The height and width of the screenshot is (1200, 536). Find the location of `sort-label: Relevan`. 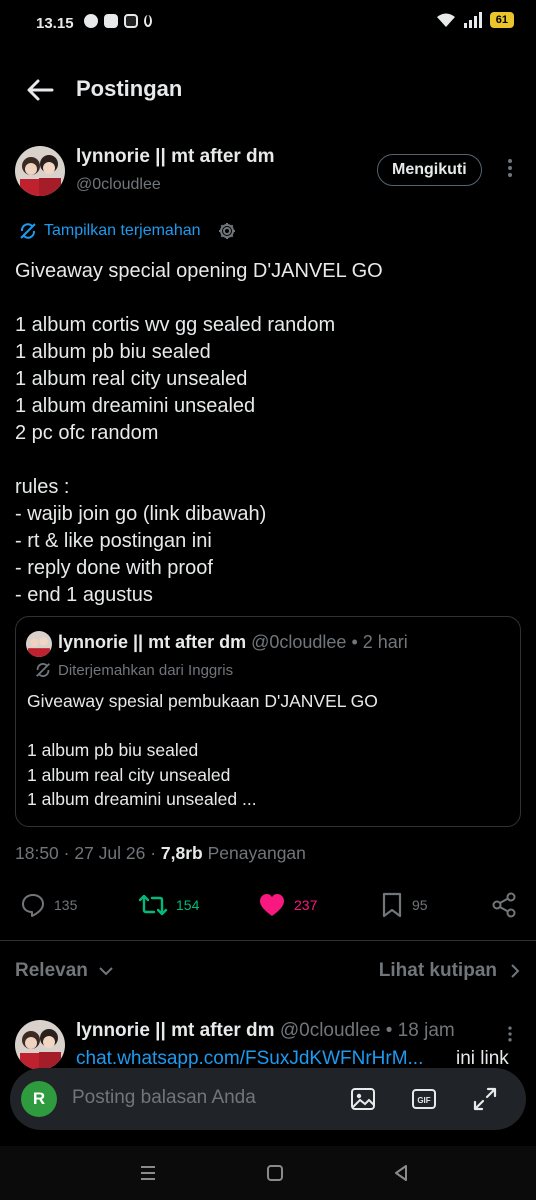

sort-label: Relevan is located at coordinates (51, 970).